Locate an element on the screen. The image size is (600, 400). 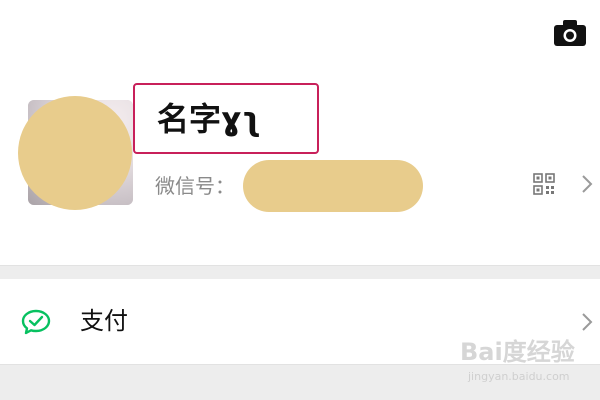
baidu-jingyan-watermark: Bai度经验 jingyan.baidu.com is located at coordinates (525, 362).